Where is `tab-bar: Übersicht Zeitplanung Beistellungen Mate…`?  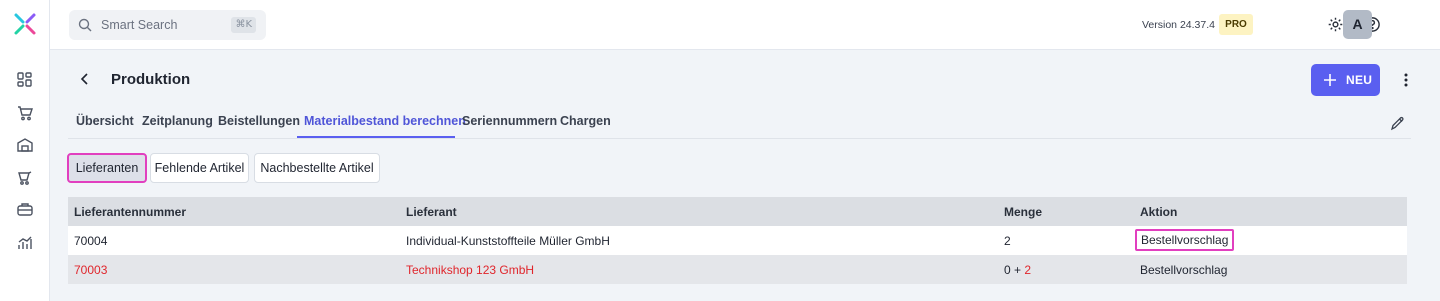
tab-bar: Übersicht Zeitplanung Beistellungen Mate… is located at coordinates (739, 121).